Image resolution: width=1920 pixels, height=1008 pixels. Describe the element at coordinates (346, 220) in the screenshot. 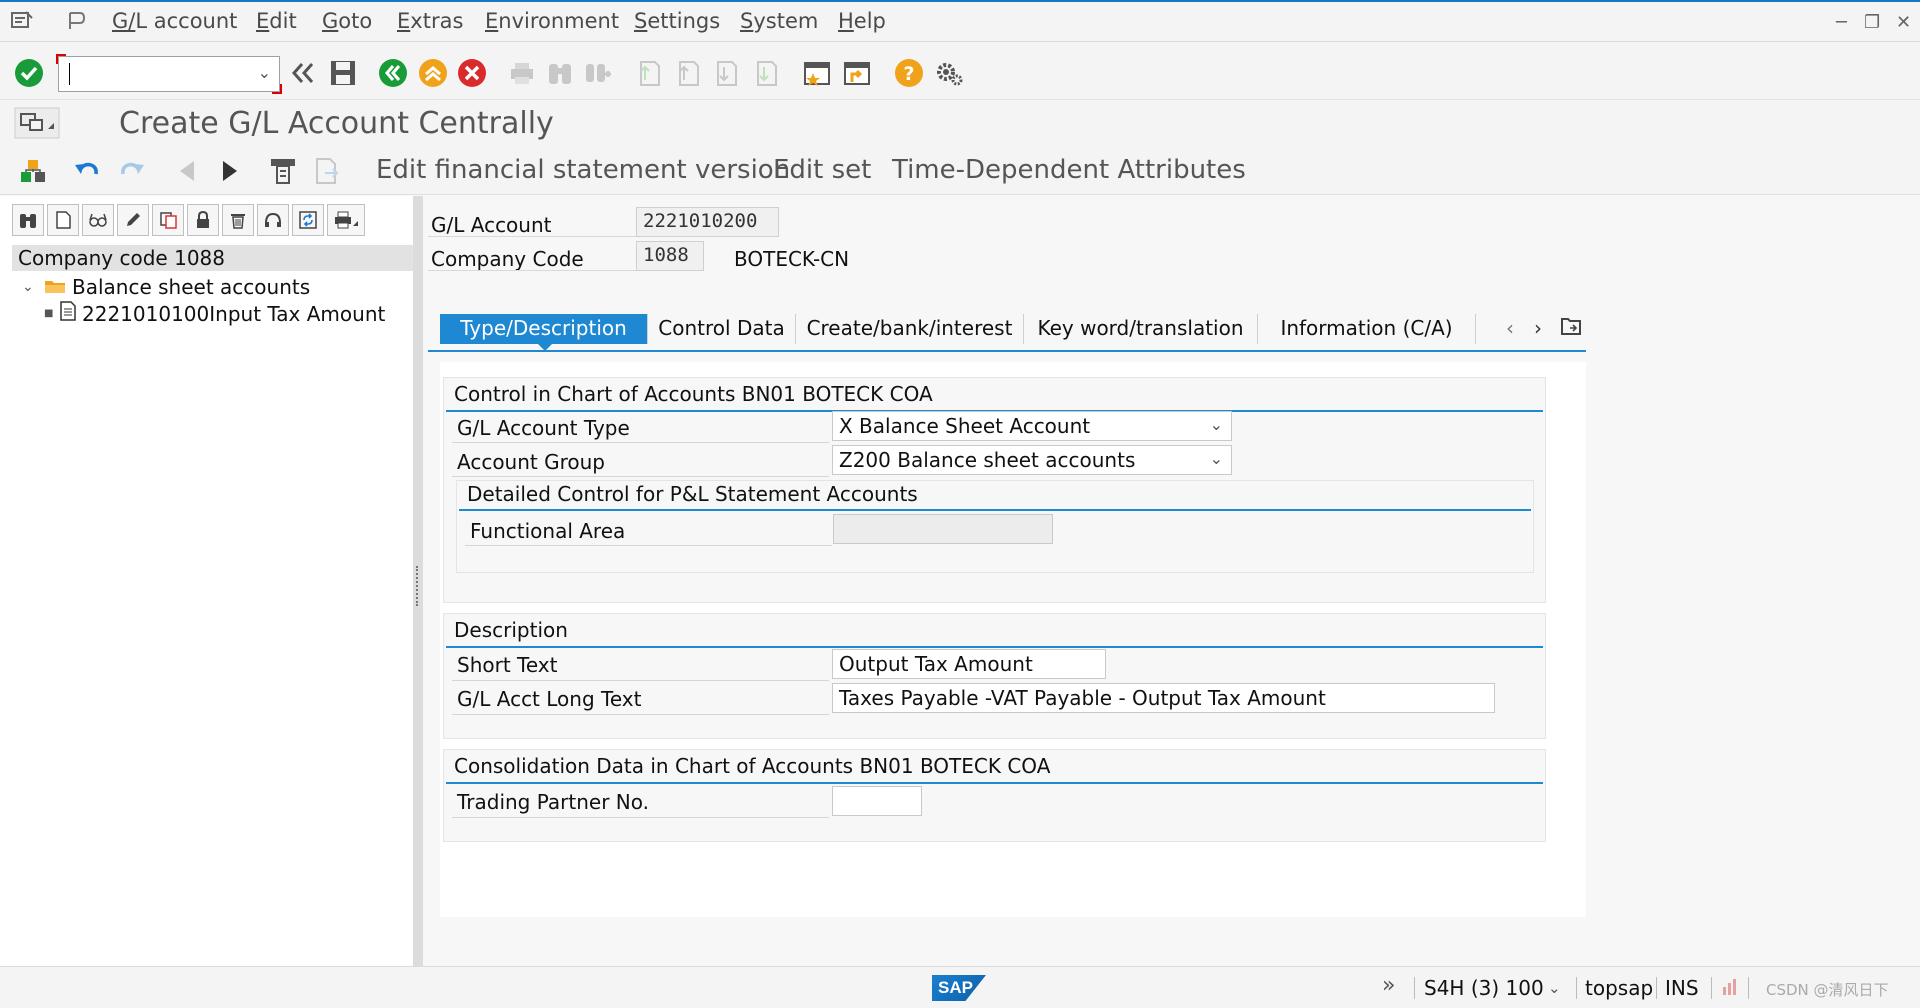

I see `tree-print-icon` at that location.